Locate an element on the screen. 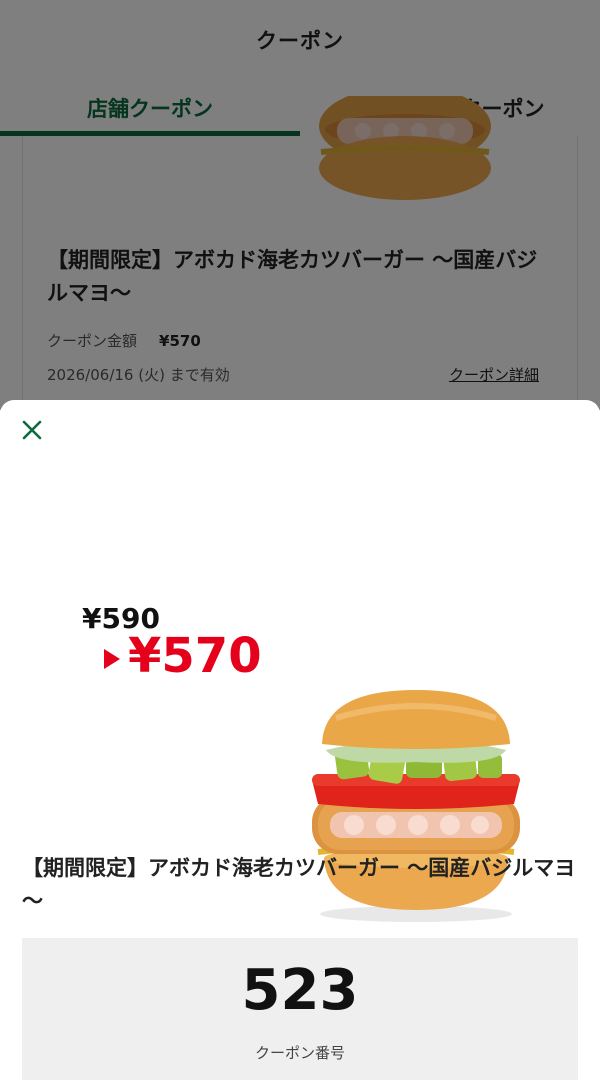 This screenshot has height=1080, width=600. discount-price-row: ¥570 is located at coordinates (183, 656).